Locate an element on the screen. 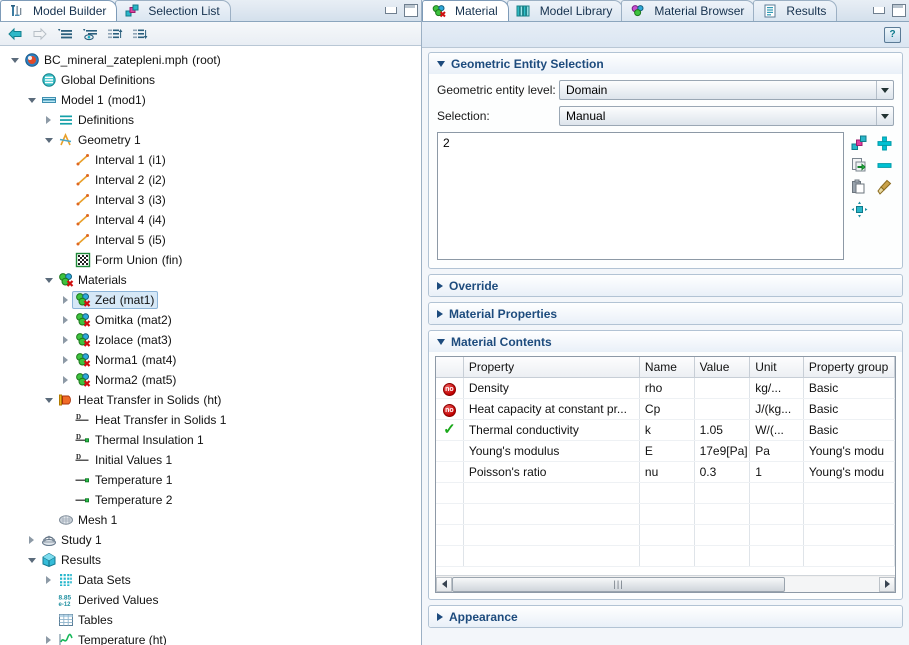 The image size is (909, 645). scroll-track: ||| is located at coordinates (665, 584).